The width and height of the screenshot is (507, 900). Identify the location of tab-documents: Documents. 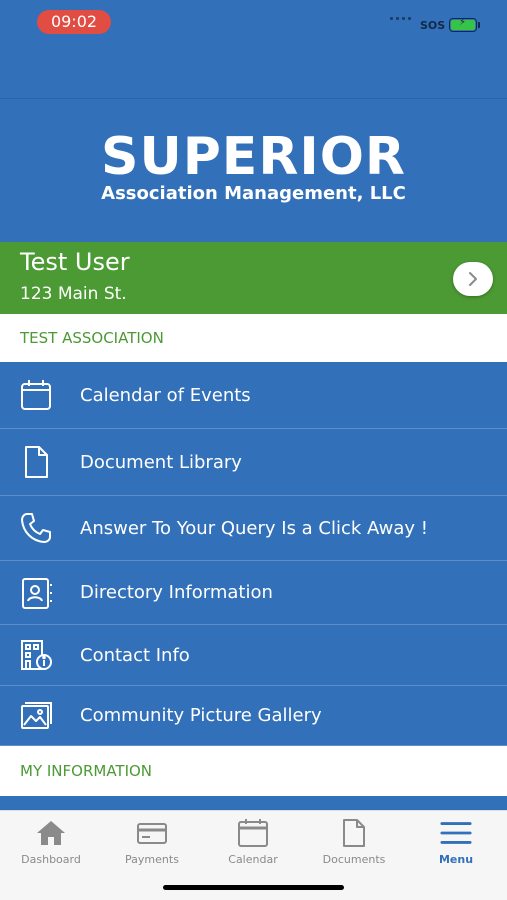
(354, 841).